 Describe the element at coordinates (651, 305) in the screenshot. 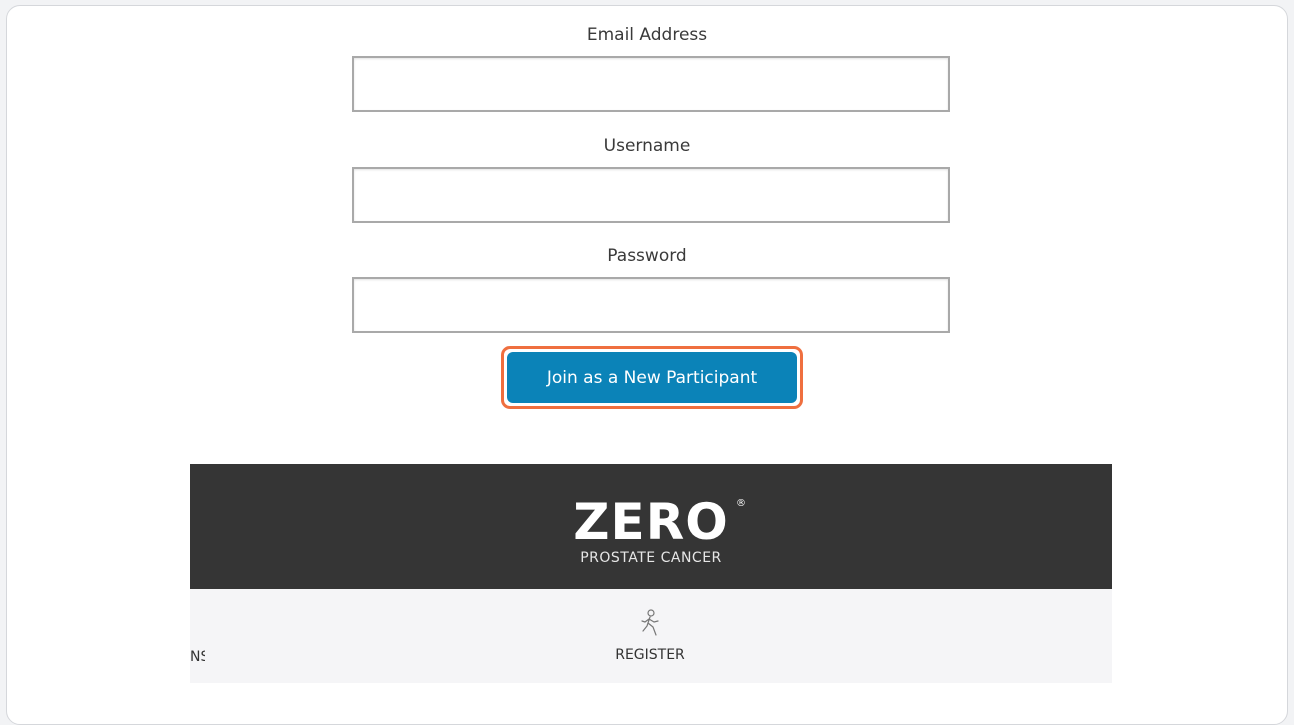

I see `password-field` at that location.